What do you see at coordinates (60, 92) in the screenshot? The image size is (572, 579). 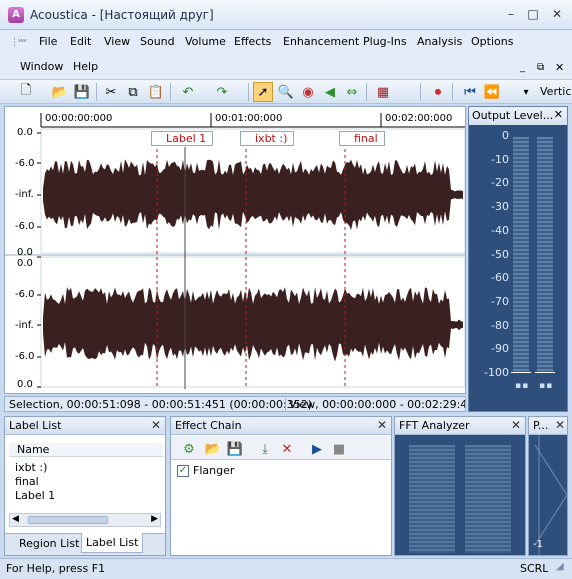 I see `open-folder-icon: 📂` at bounding box center [60, 92].